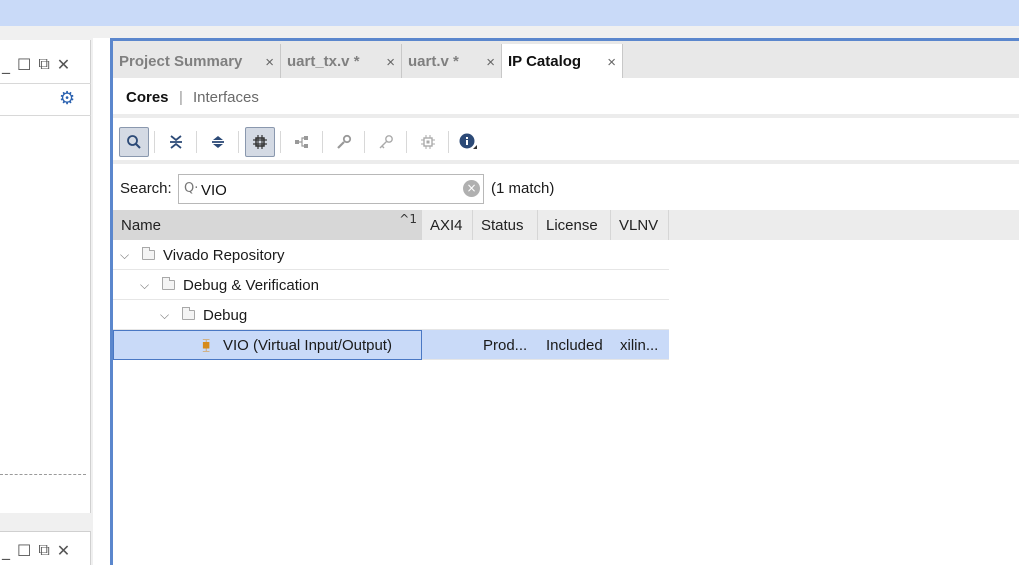  I want to click on subtab-cores: Cores, so click(147, 97).